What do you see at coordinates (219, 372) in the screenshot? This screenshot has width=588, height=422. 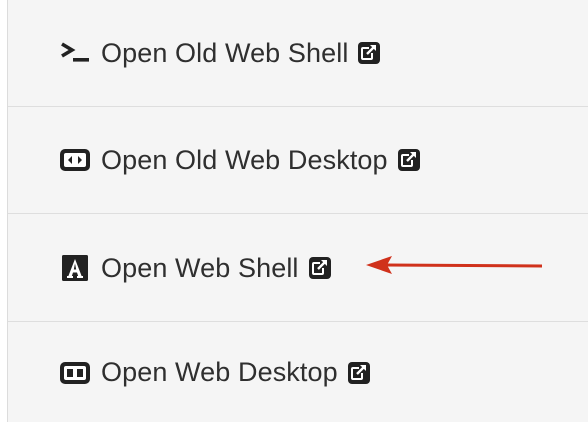 I see `menu-item-label: Open Web Desktop` at bounding box center [219, 372].